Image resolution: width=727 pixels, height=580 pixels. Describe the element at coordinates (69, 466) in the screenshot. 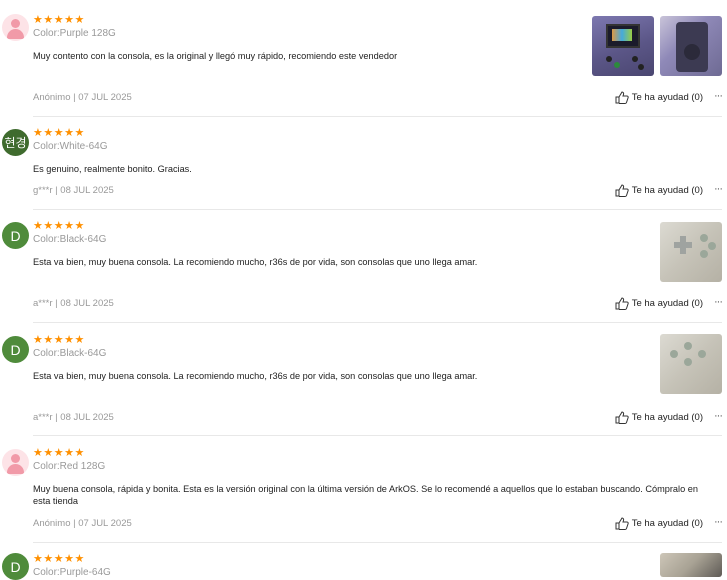

I see `variant-label: Color:Red 128G` at that location.